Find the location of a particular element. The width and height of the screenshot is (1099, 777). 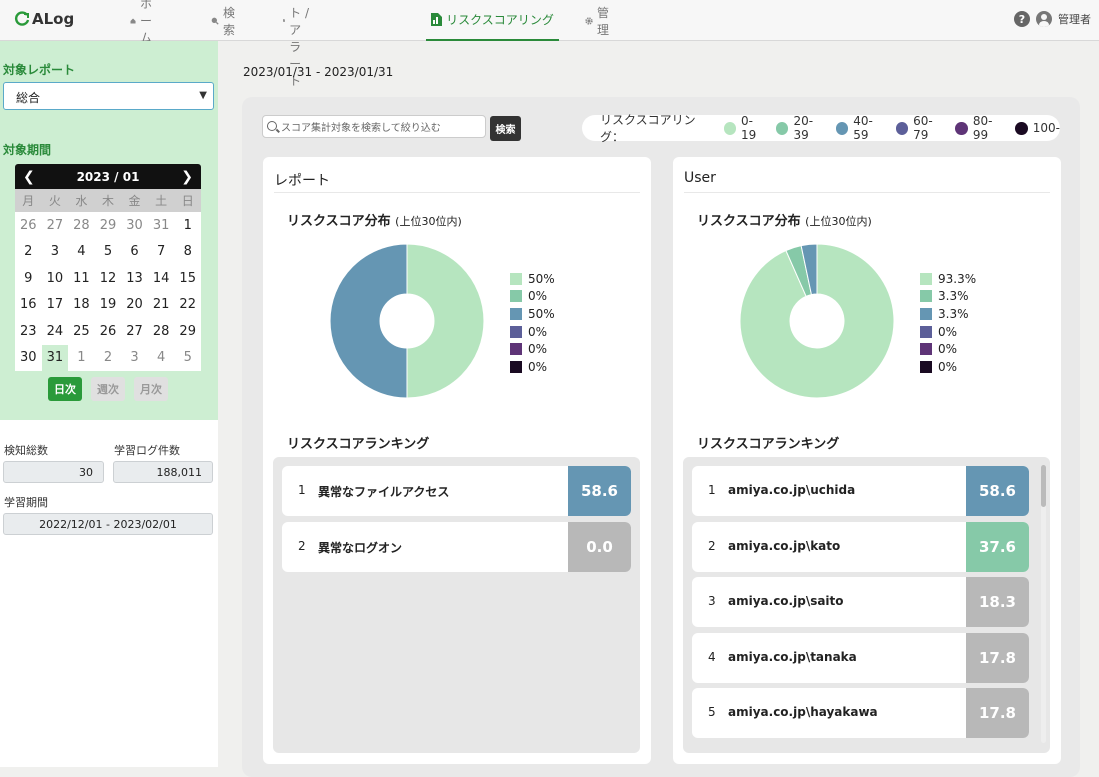

distribution-donut-chart is located at coordinates (407, 321).